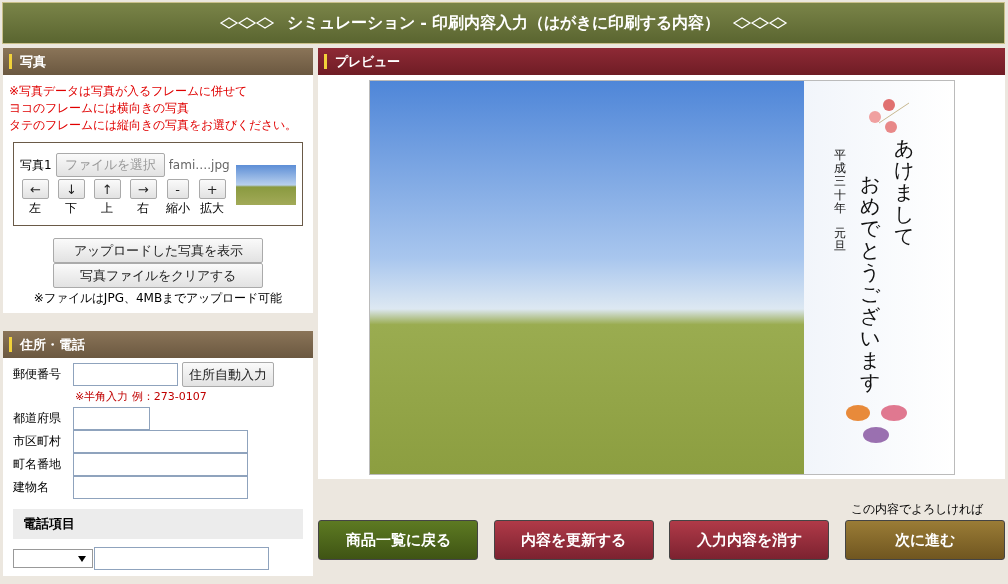 Image resolution: width=1008 pixels, height=584 pixels. I want to click on input-hint: ※半角入力 例：273-0107, so click(141, 397).